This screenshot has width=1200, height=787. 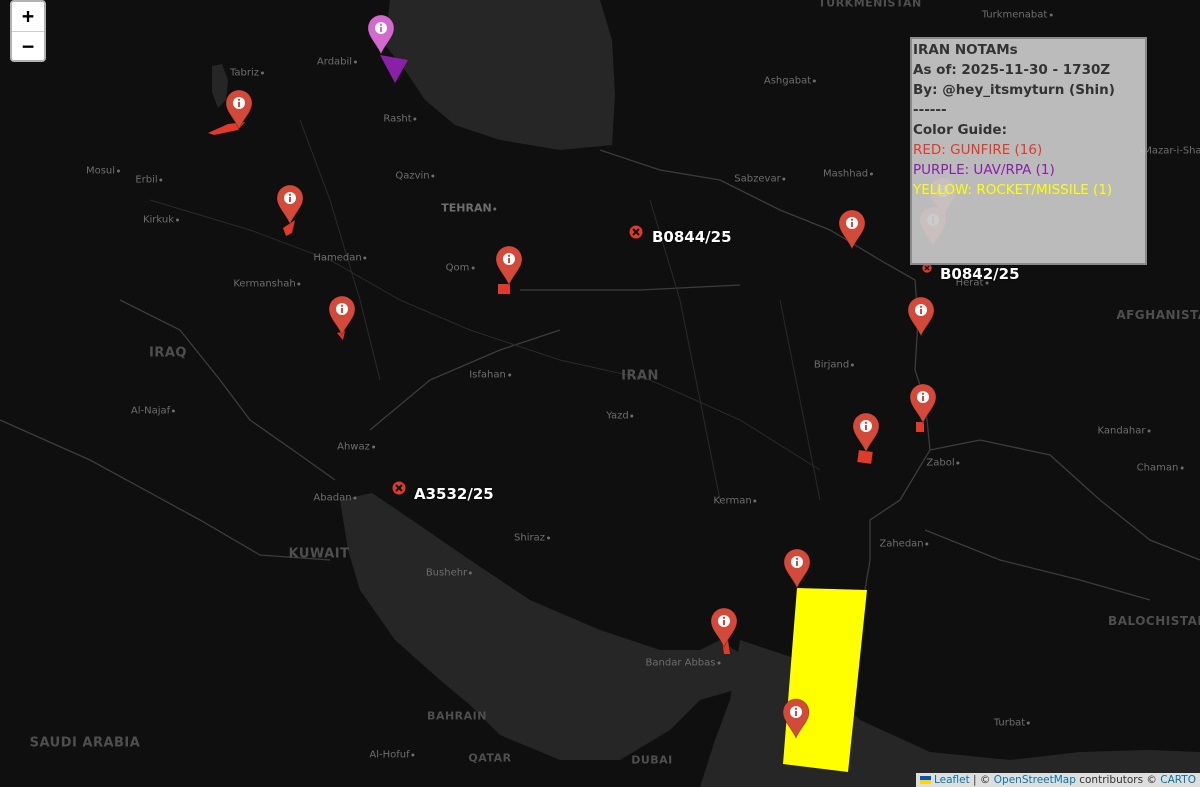 What do you see at coordinates (392, 755) in the screenshot?
I see `city-label: Al-Hofuf` at bounding box center [392, 755].